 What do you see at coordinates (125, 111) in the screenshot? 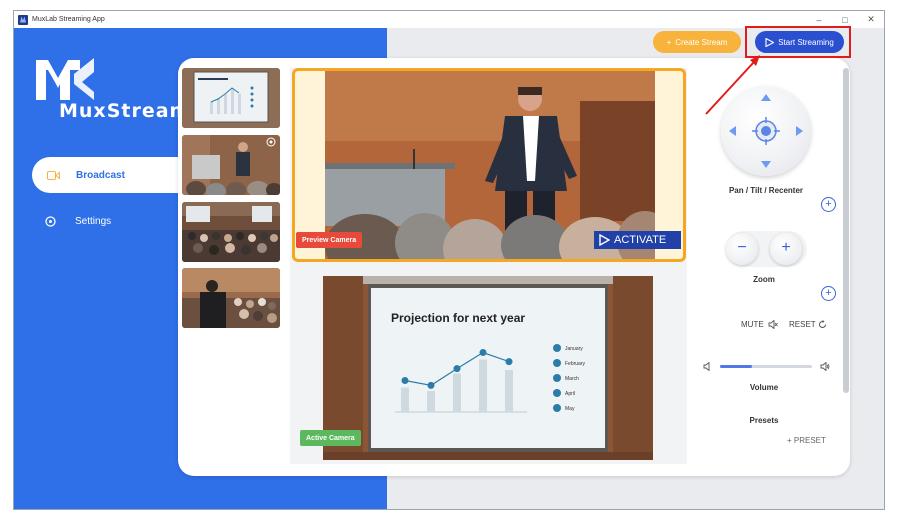
I see `brand-name: MuxStream` at bounding box center [125, 111].